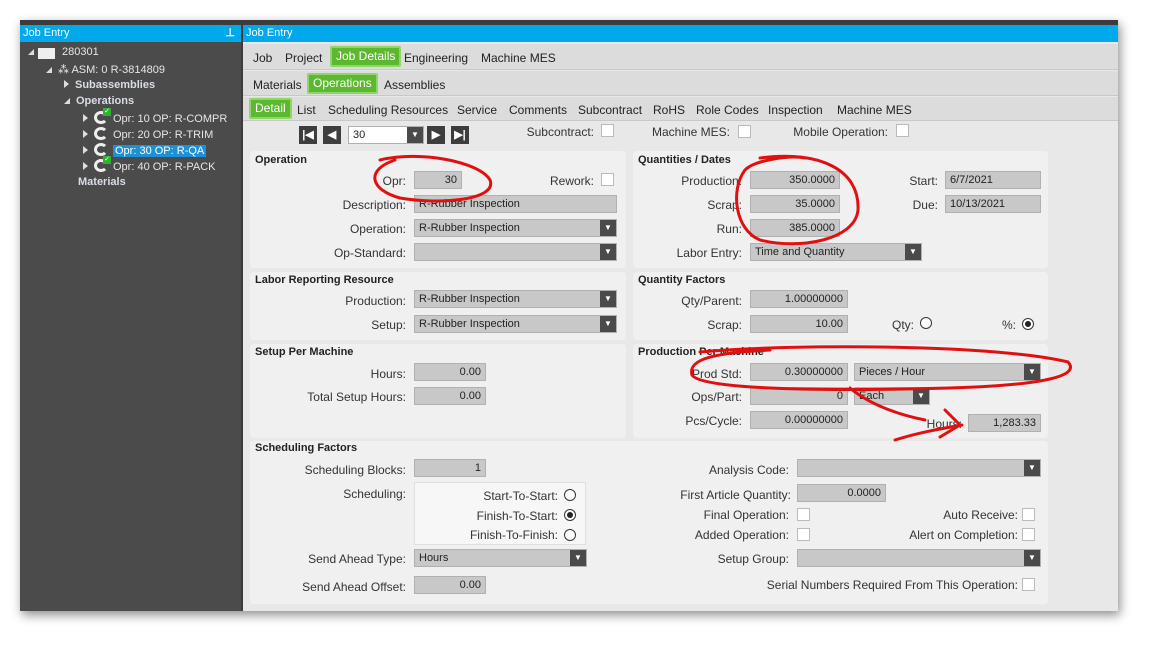 The height and width of the screenshot is (653, 1160). Describe the element at coordinates (357, 559) in the screenshot. I see `send-ahead-type-label: Send Ahead Type:` at that location.